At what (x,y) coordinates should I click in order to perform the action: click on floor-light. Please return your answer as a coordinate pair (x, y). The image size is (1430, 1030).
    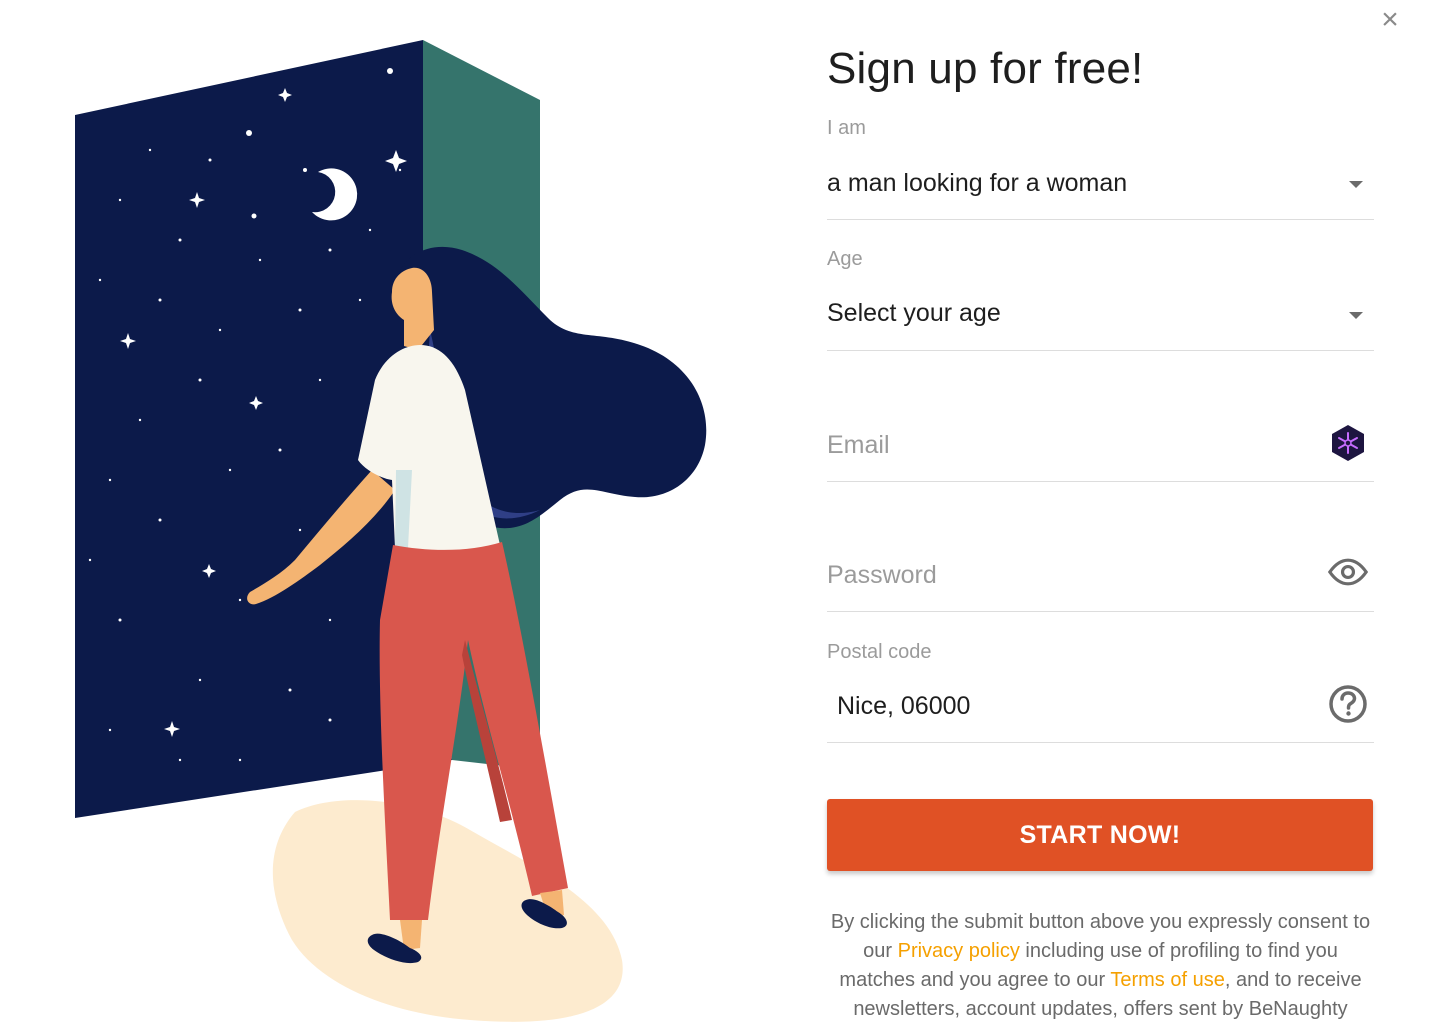
    Looking at the image, I should click on (447, 911).